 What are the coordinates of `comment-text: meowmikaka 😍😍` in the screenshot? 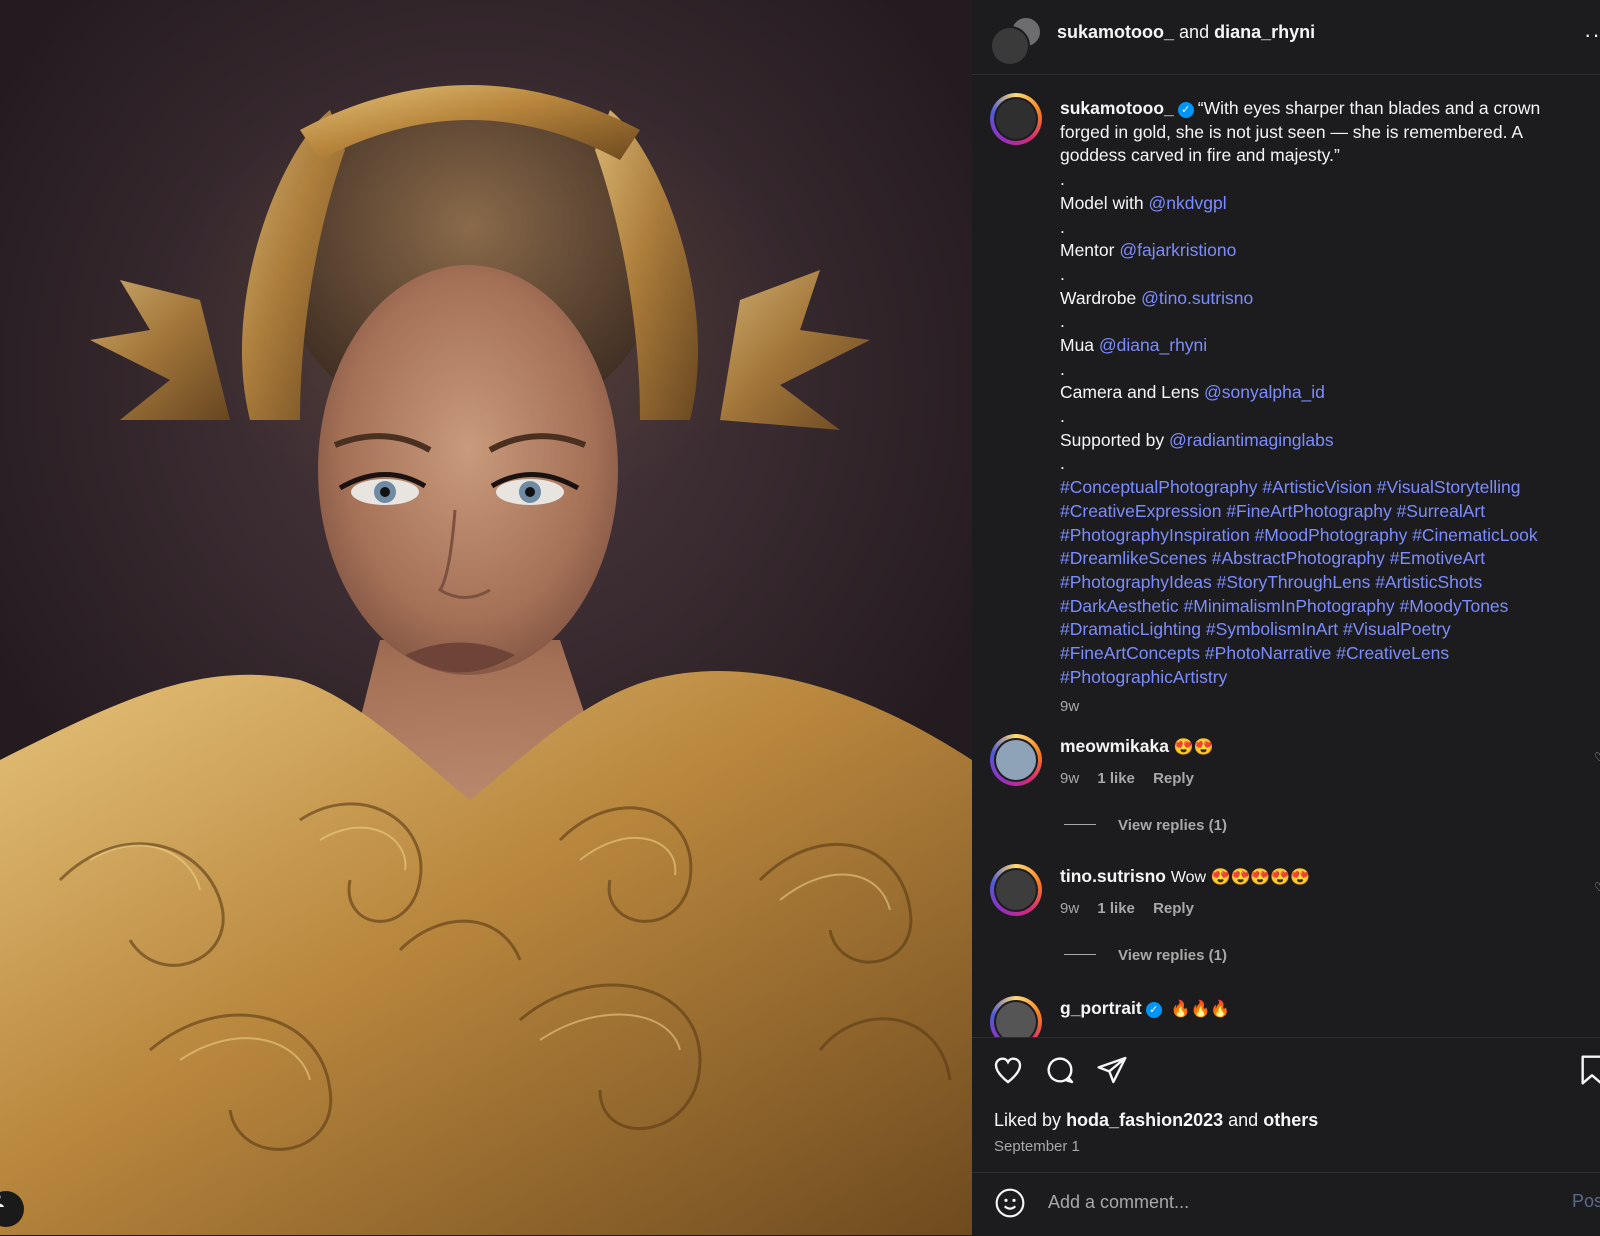 It's located at (1137, 746).